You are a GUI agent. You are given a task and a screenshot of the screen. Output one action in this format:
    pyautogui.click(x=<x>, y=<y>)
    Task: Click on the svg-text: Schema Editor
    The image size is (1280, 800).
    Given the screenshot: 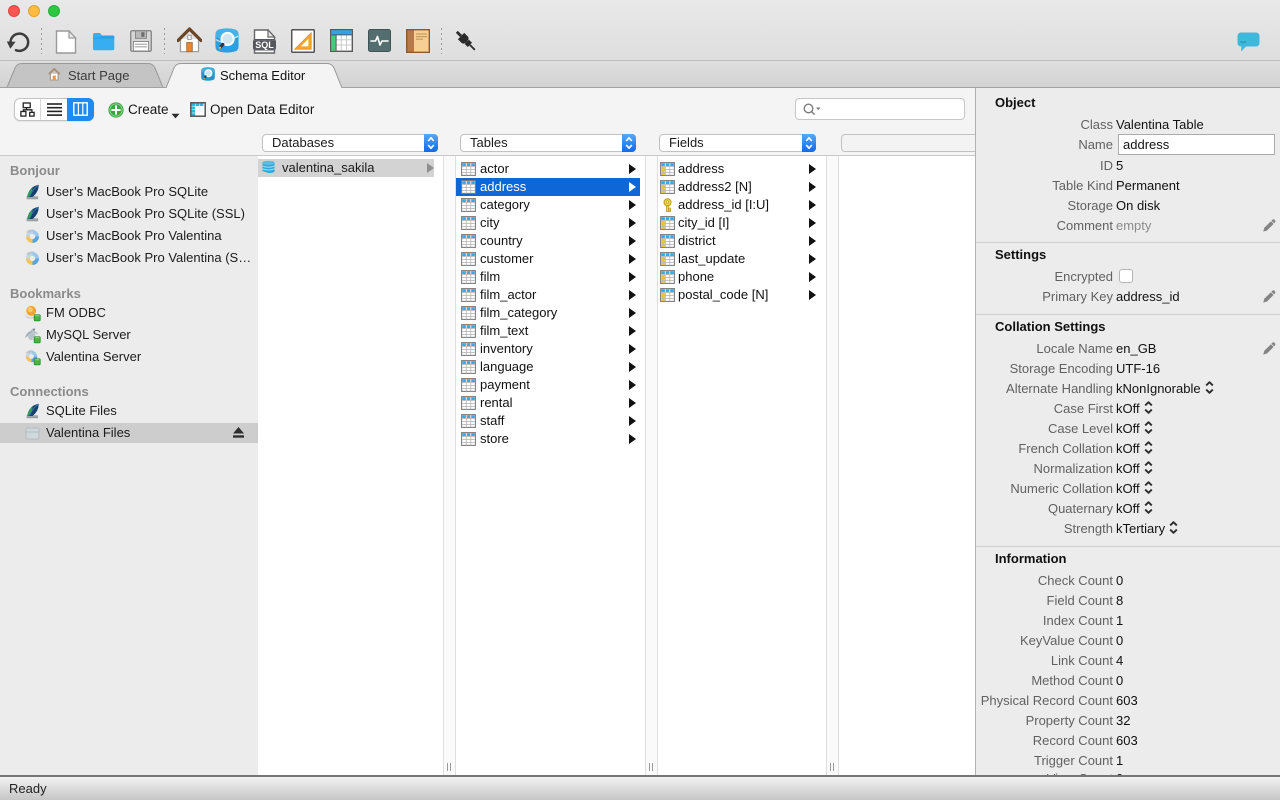 What is the action you would take?
    pyautogui.click(x=263, y=75)
    